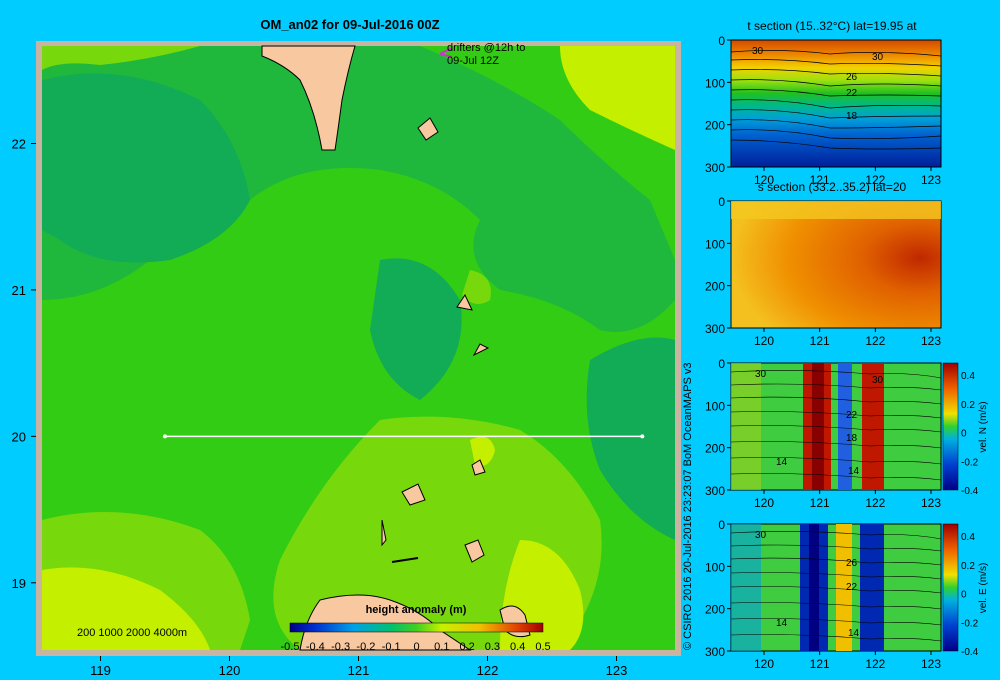 This screenshot has height=680, width=1000. I want to click on map-x-tick-label: 121, so click(359, 670).